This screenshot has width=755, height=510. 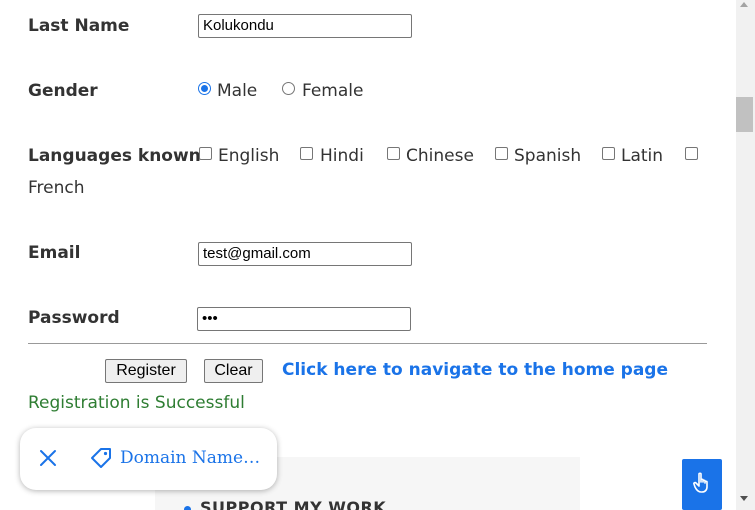 I want to click on pointer-fab-button, so click(x=702, y=484).